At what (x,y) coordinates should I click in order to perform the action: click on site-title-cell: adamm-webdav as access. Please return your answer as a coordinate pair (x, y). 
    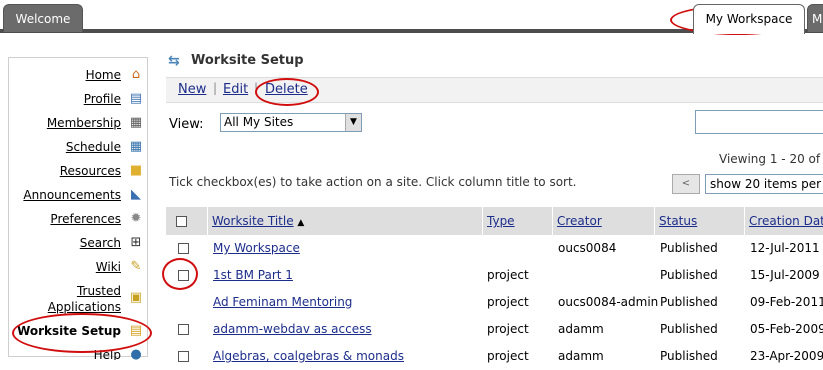
    Looking at the image, I should click on (292, 329).